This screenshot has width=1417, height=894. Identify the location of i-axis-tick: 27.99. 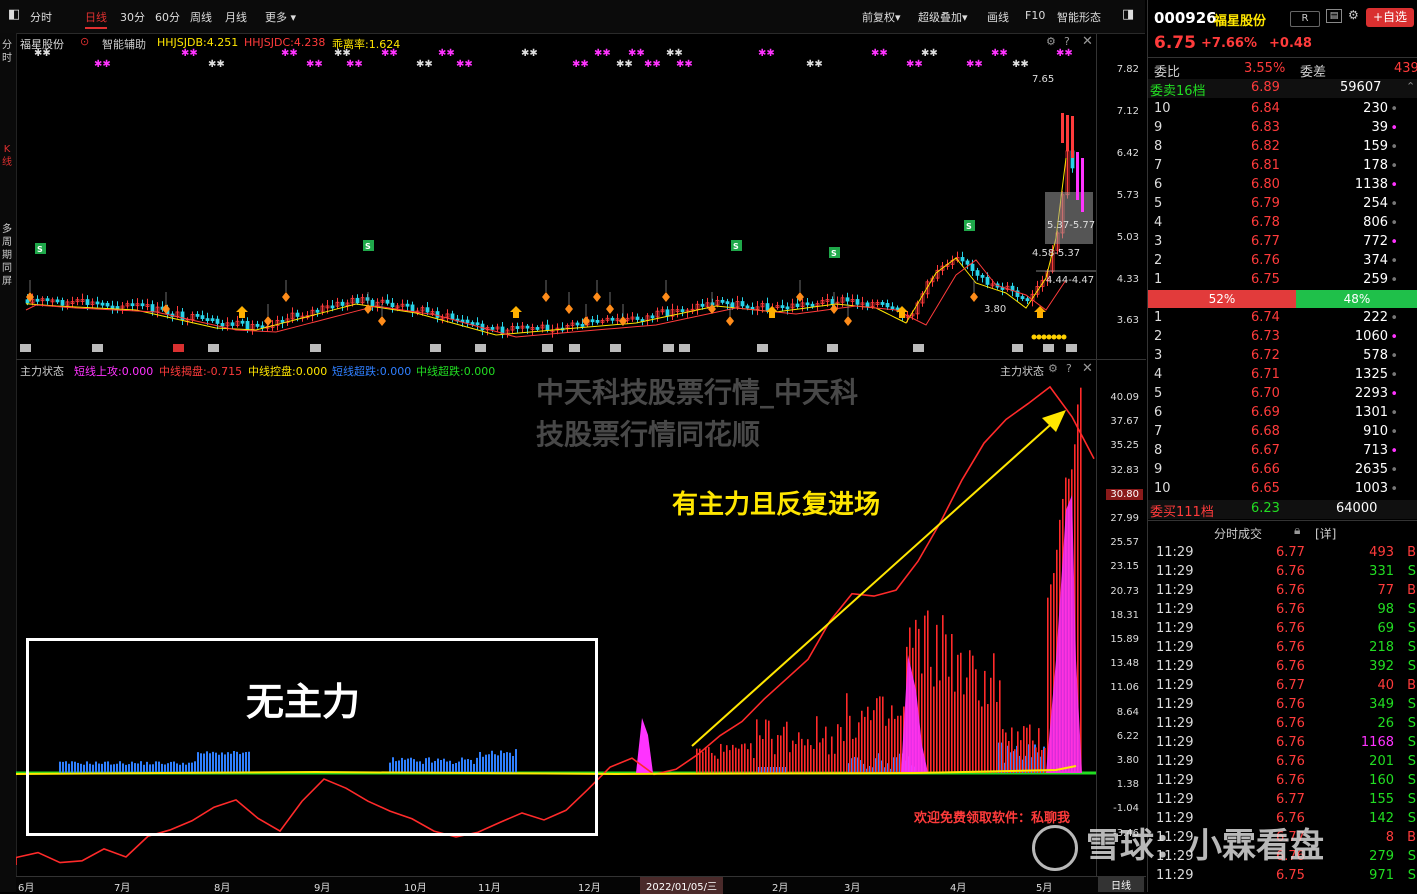
(1124, 518).